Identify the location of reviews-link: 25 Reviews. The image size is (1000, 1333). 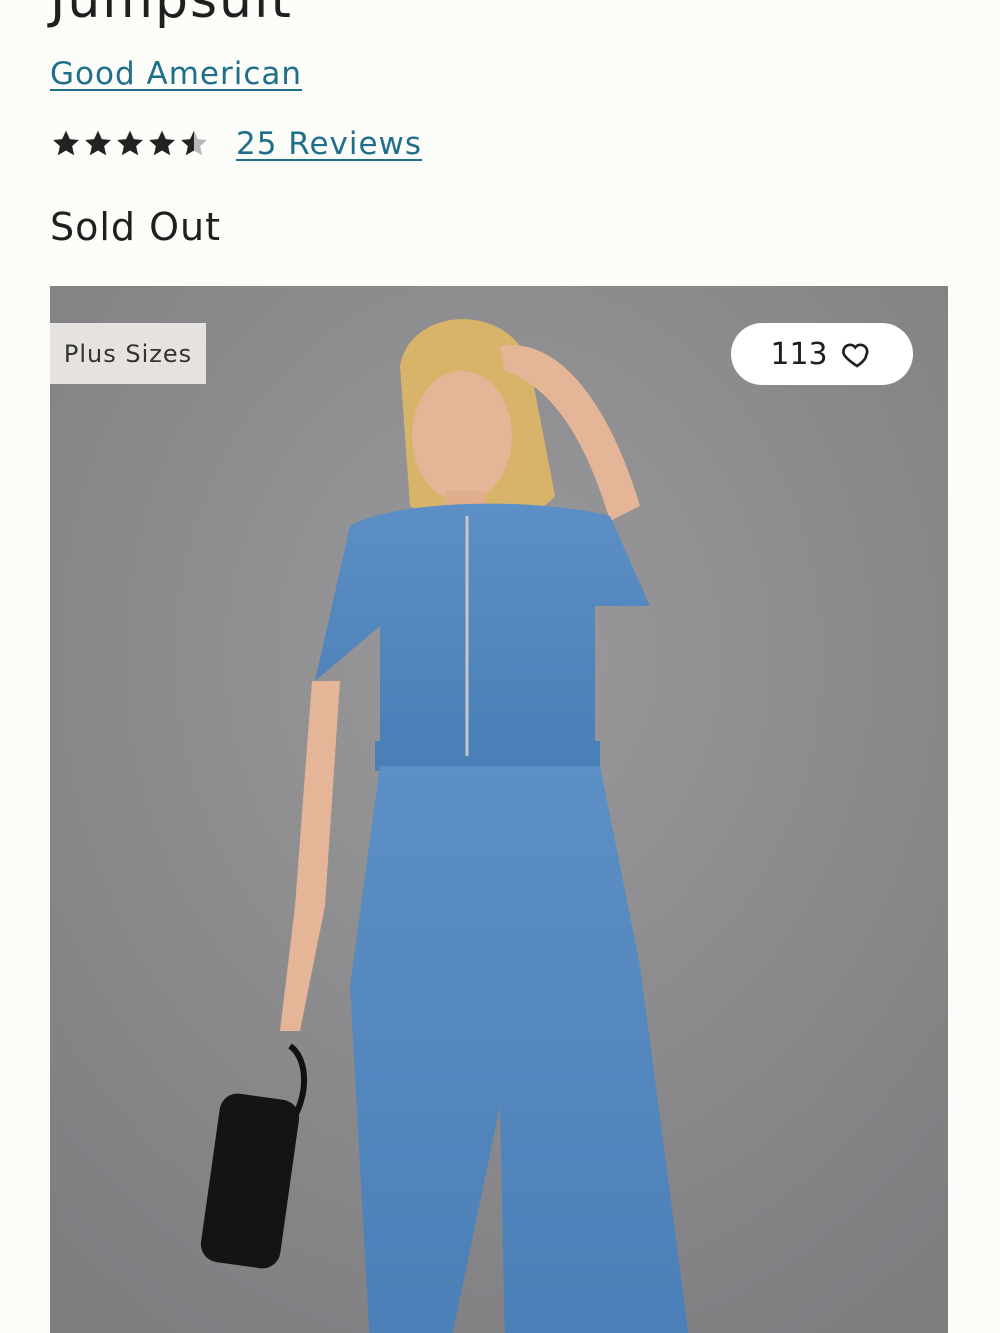
(329, 144).